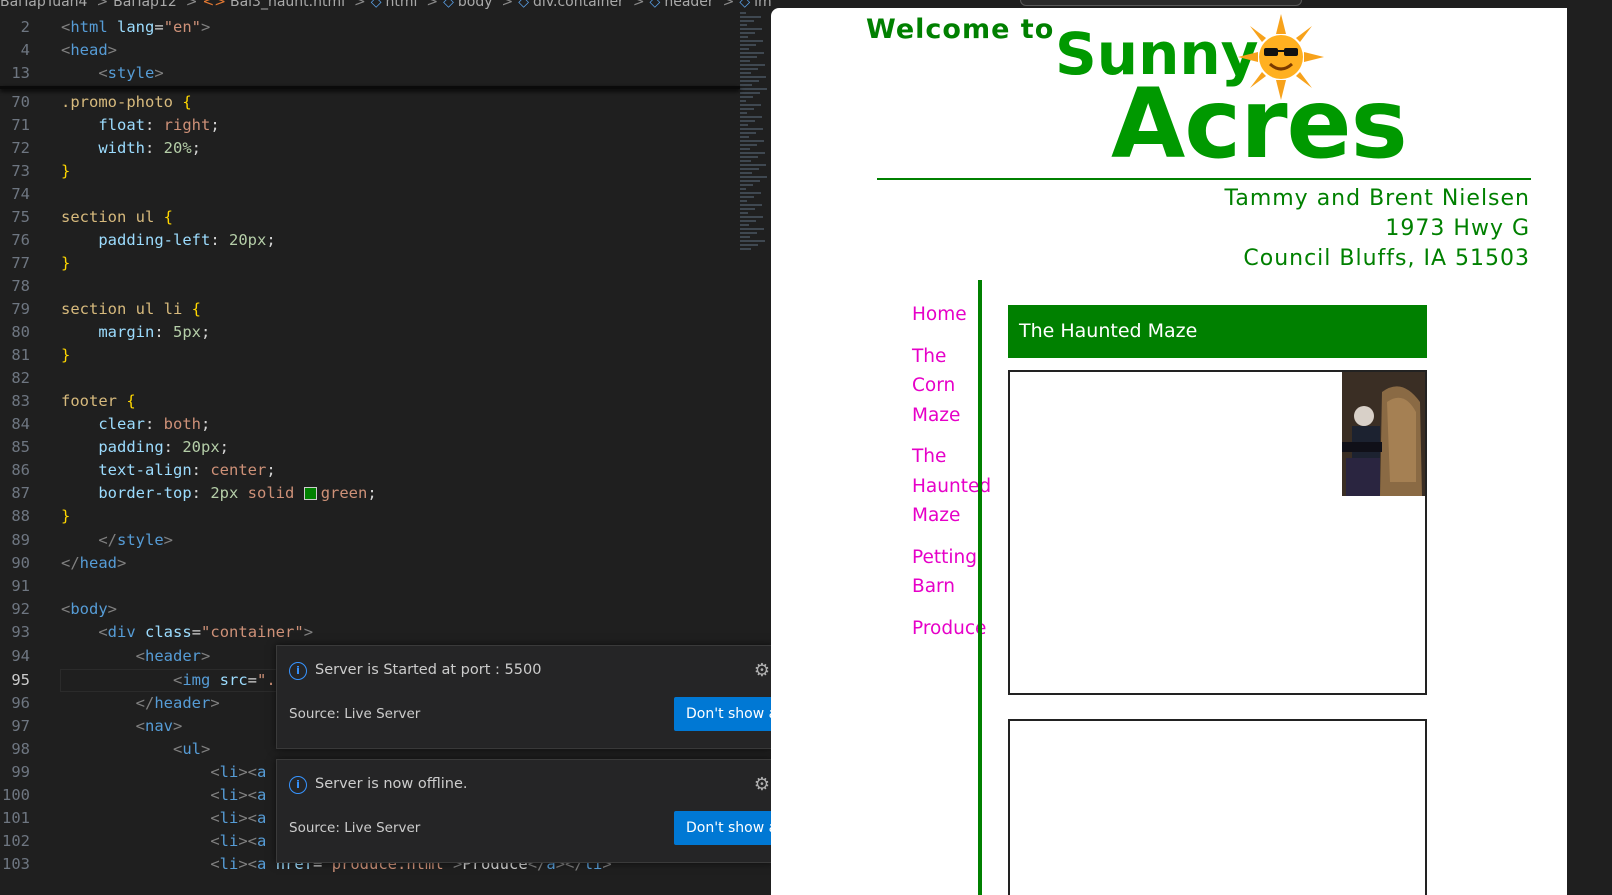  What do you see at coordinates (89, 27) in the screenshot?
I see `code-token: html` at bounding box center [89, 27].